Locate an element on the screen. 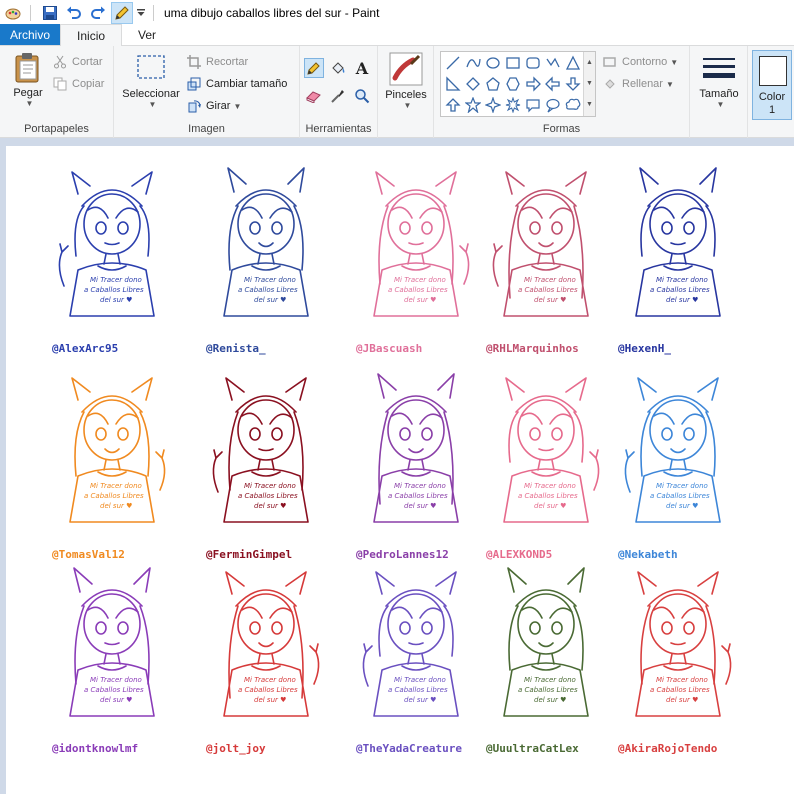  paint-app-icon is located at coordinates (13, 13).